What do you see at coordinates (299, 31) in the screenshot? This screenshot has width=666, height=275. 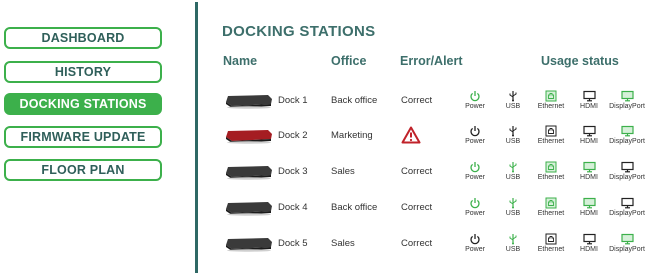 I see `page-title: DOCKING STATIONS` at bounding box center [299, 31].